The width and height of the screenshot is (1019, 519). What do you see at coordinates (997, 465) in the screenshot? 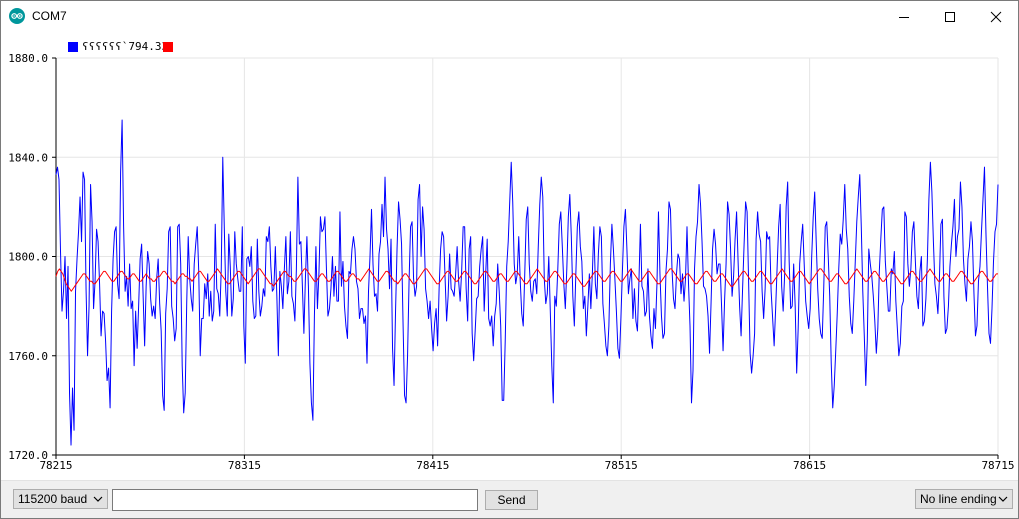
I see `x-tick-label: 78715` at bounding box center [997, 465].